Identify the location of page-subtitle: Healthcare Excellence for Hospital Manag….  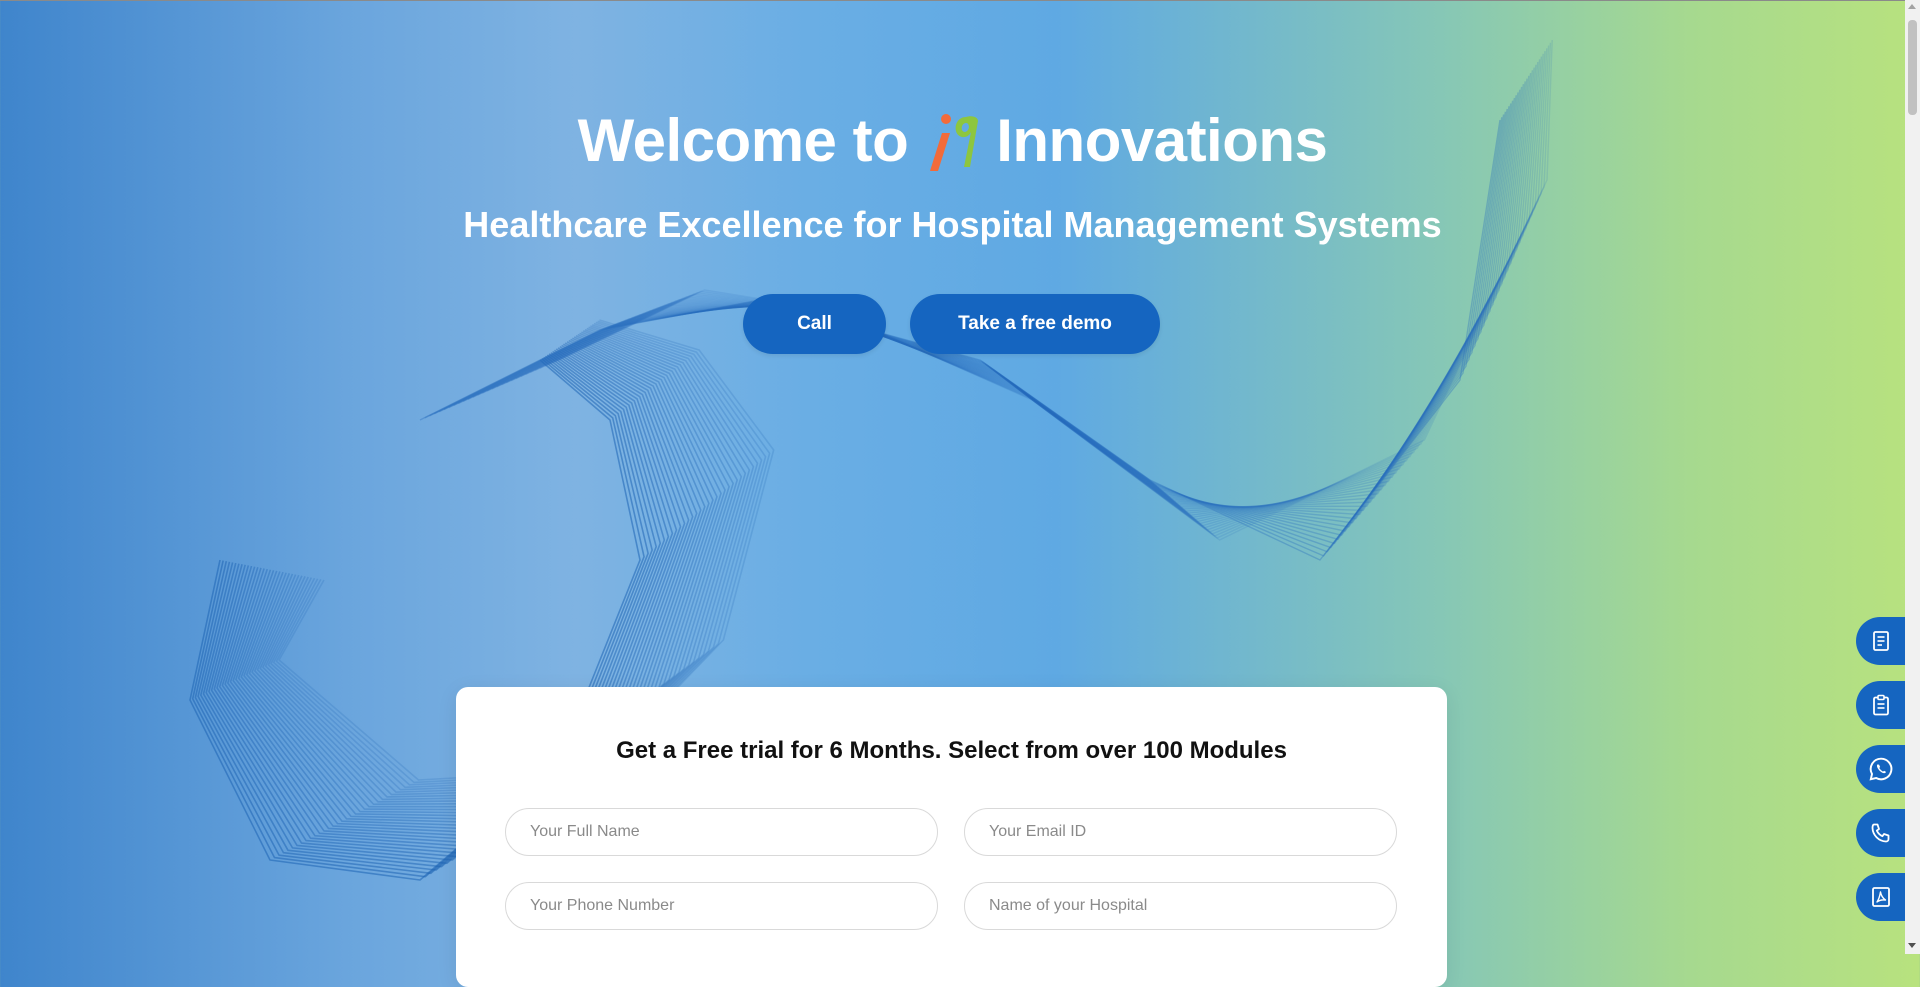
(952, 224).